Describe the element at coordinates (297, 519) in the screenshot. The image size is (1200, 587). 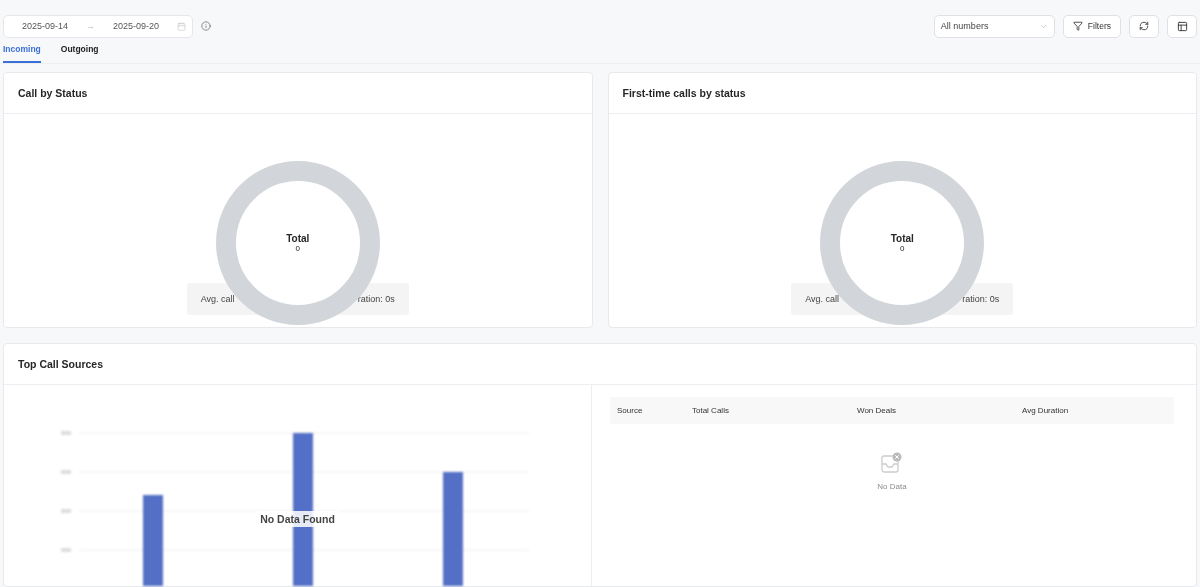
I see `no-data-message: No Data Found` at that location.